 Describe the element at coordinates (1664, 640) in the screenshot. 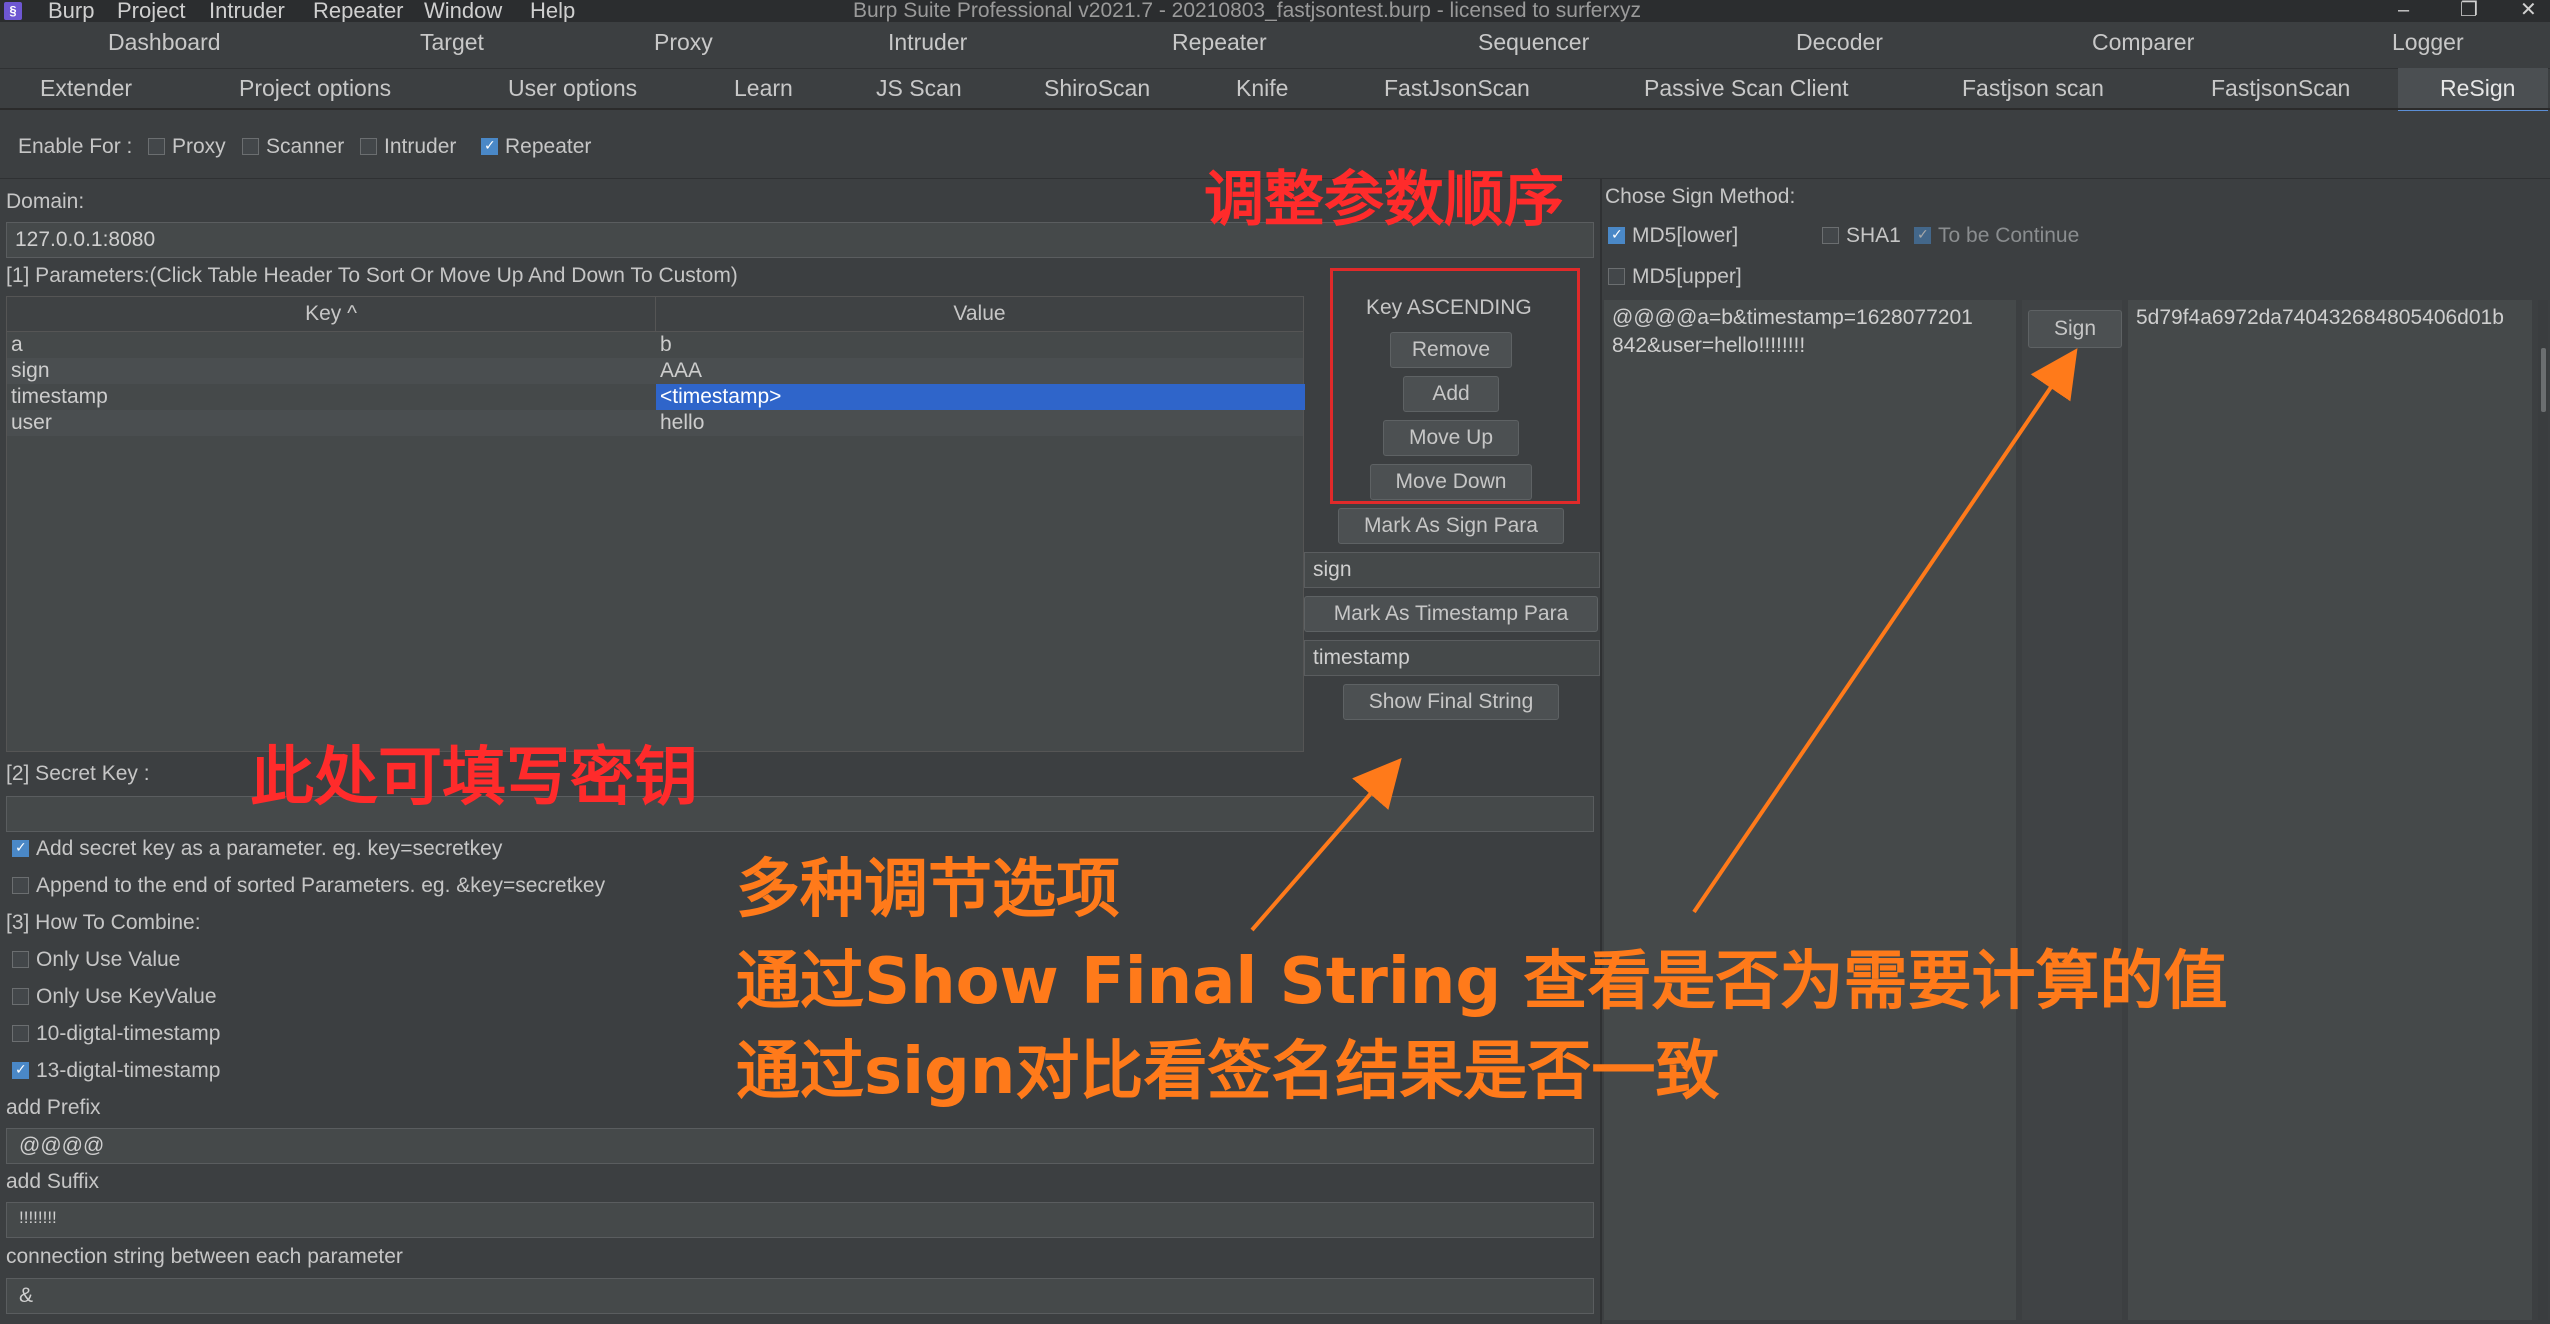

I see `annotation-arrows` at that location.